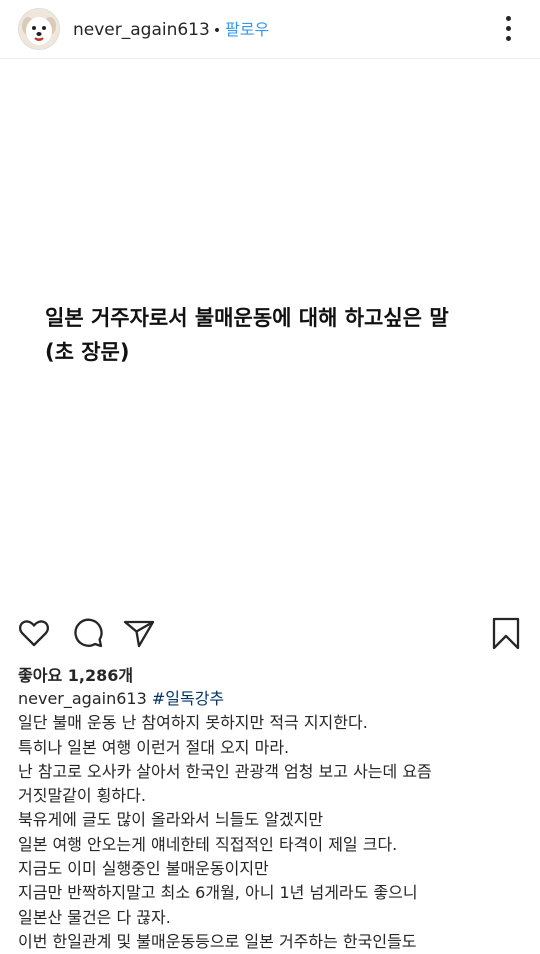 This screenshot has height=954, width=540. I want to click on caption-username: never_again613, so click(82, 698).